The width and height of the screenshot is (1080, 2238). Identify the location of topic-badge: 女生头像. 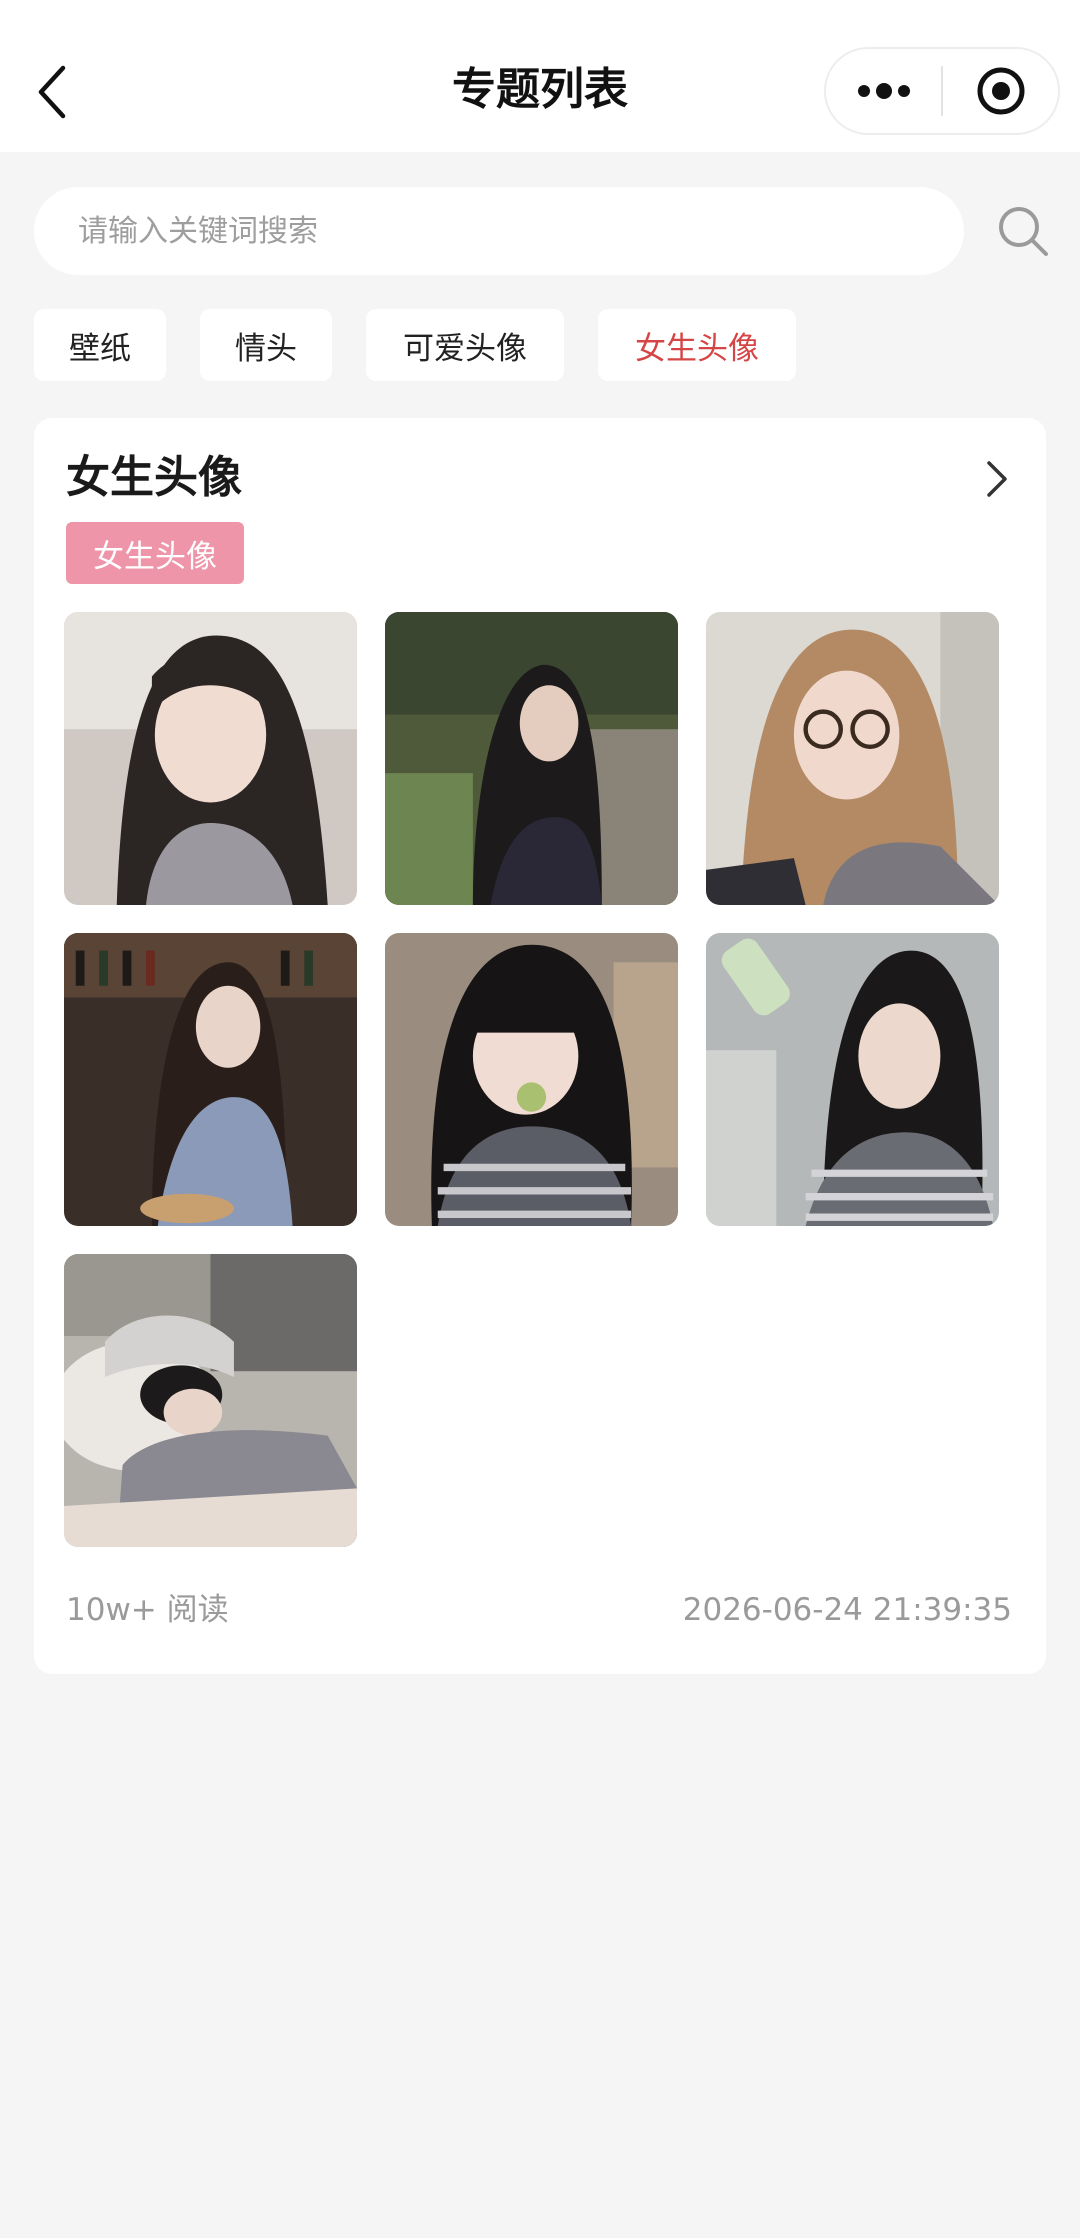
(155, 553).